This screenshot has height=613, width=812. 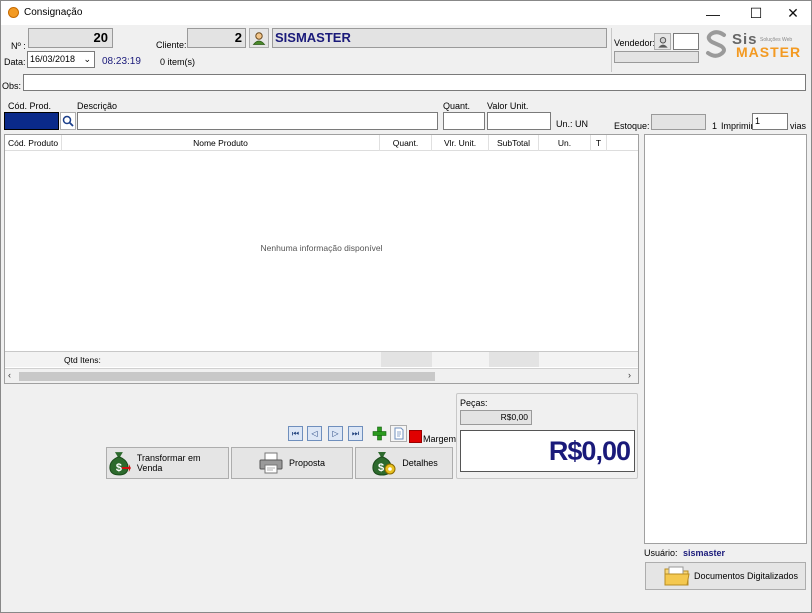 What do you see at coordinates (715, 126) in the screenshot?
I see `estoque-qty: 1` at bounding box center [715, 126].